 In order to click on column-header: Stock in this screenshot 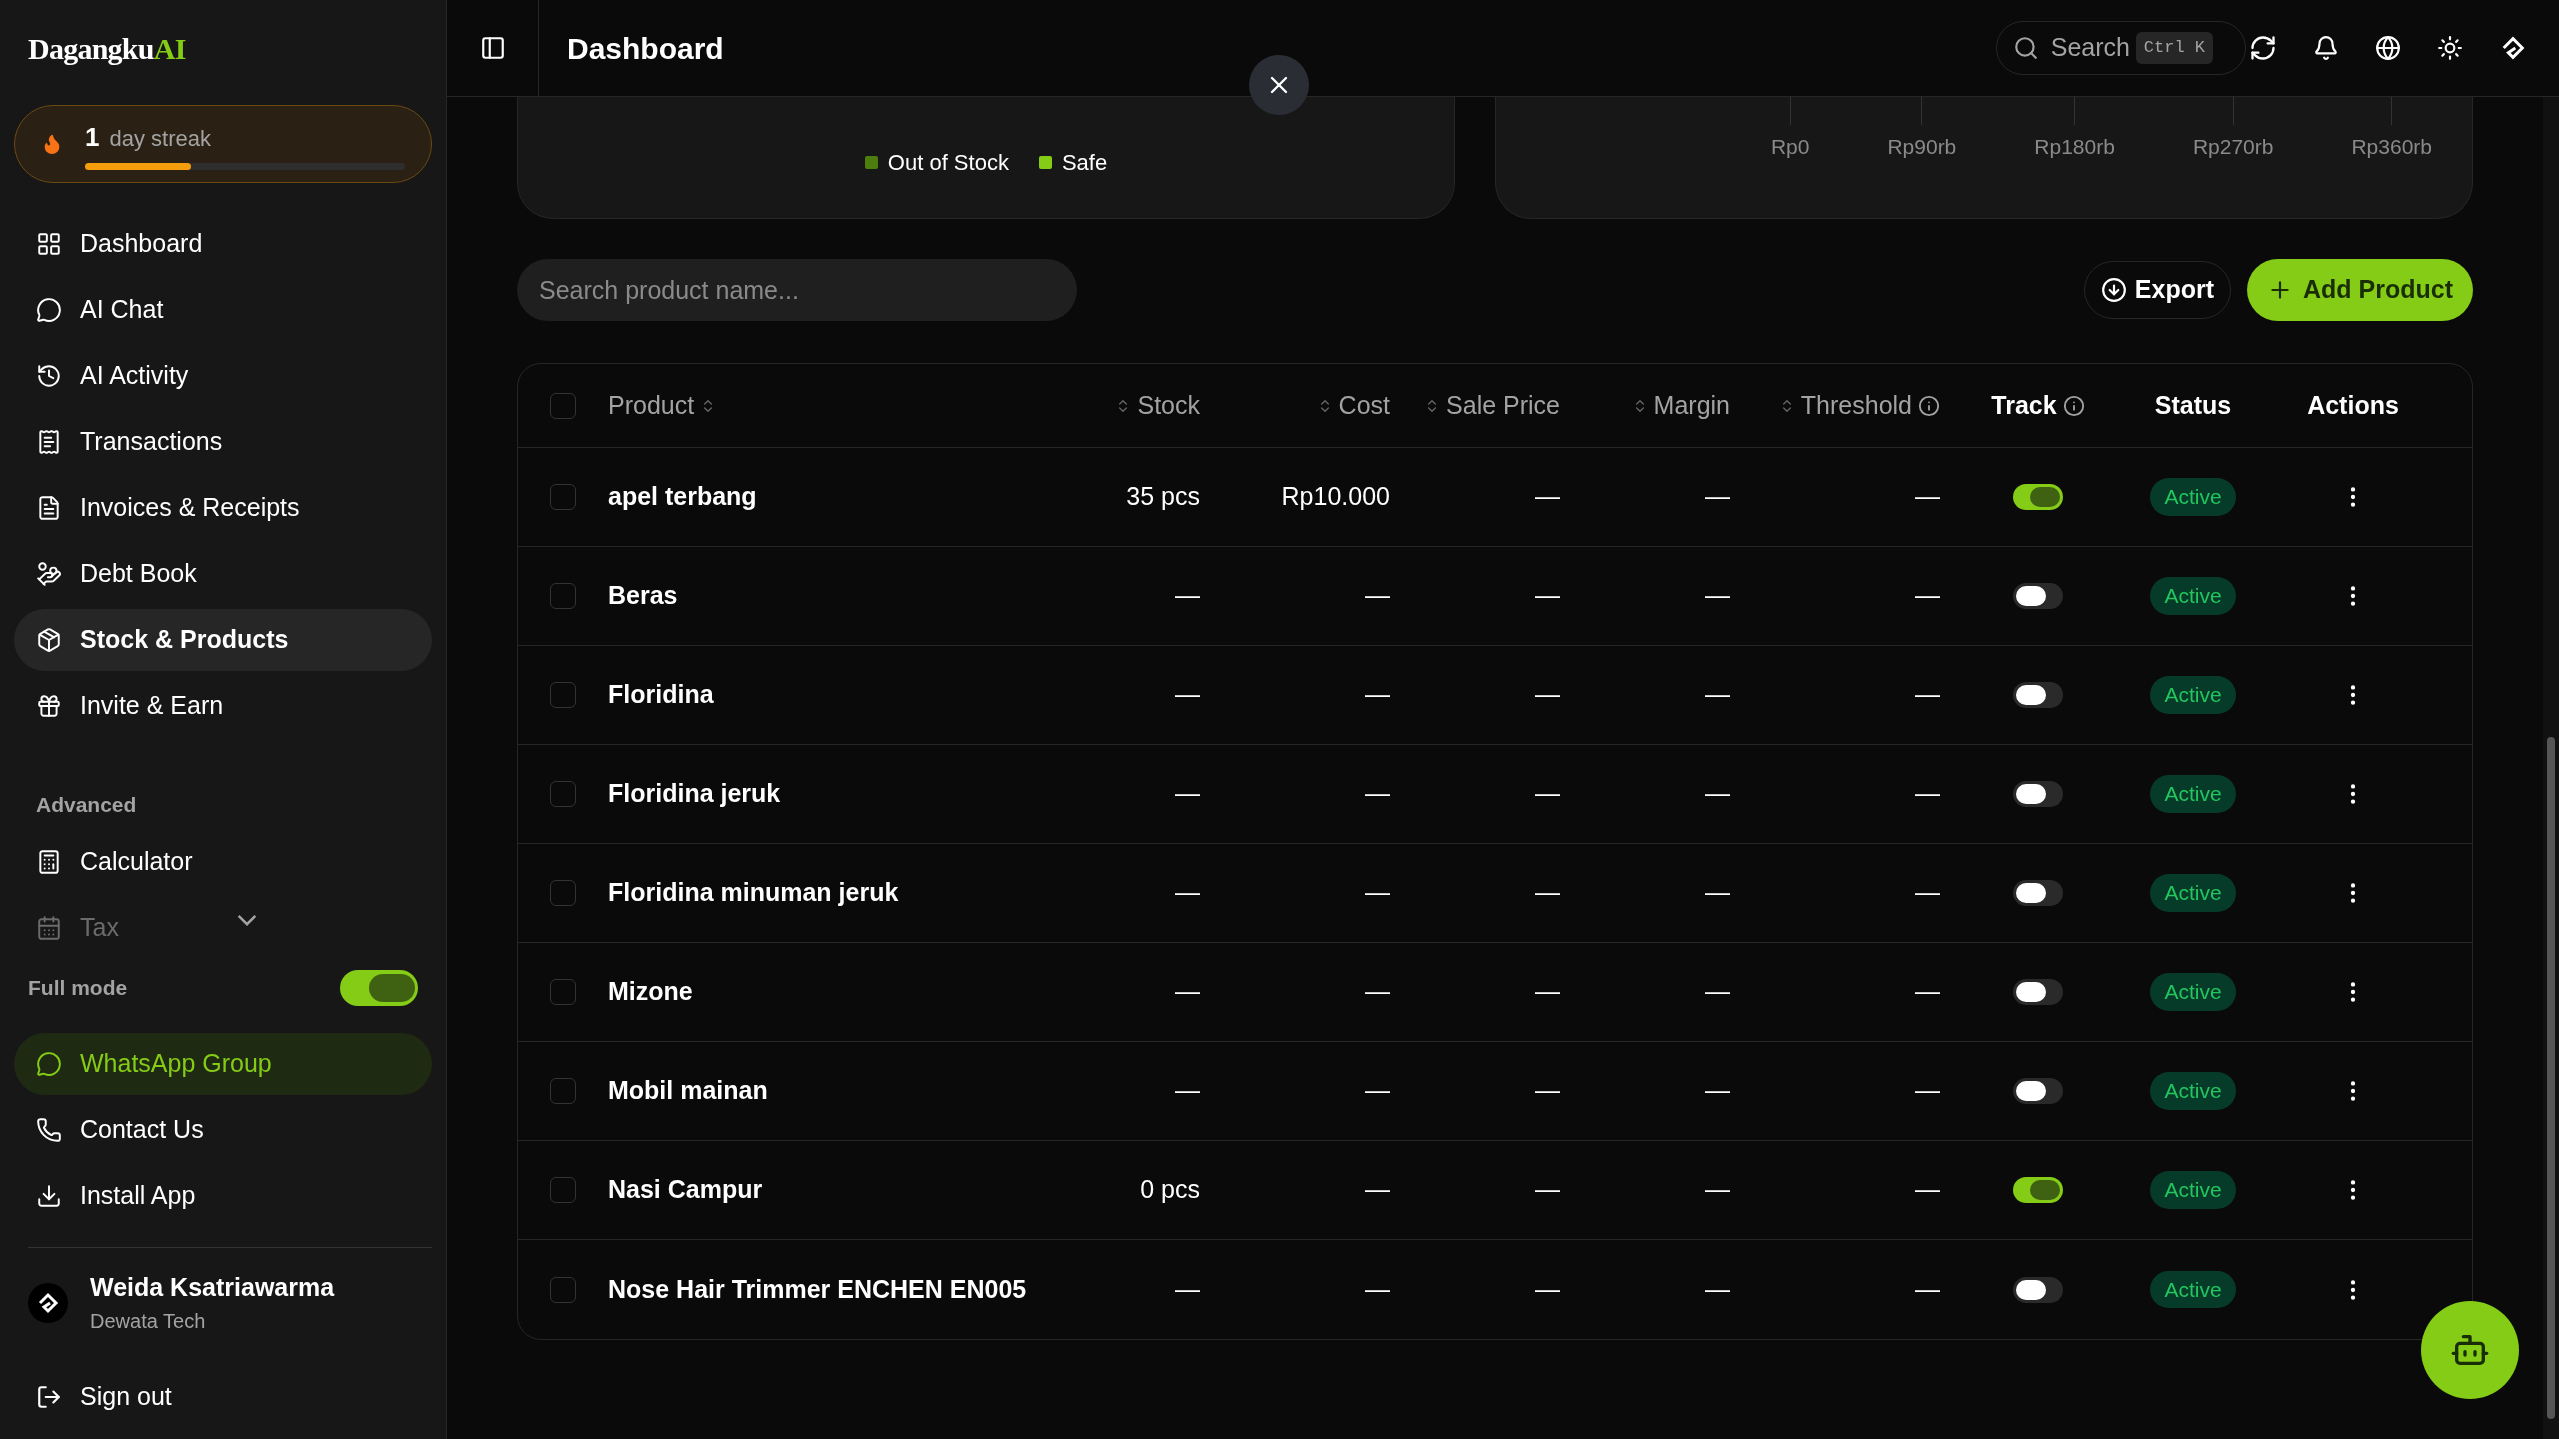, I will do `click(1168, 405)`.